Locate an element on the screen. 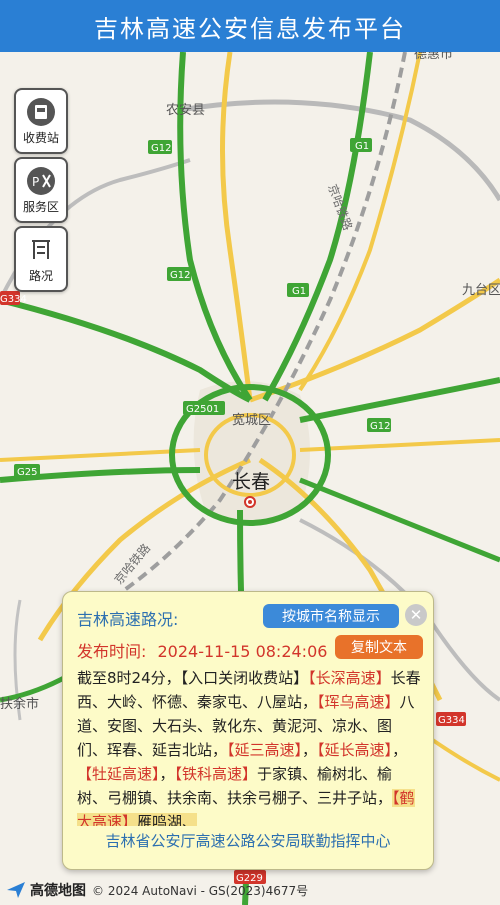 This screenshot has height=905, width=500. place-label: 九台区 is located at coordinates (481, 290).